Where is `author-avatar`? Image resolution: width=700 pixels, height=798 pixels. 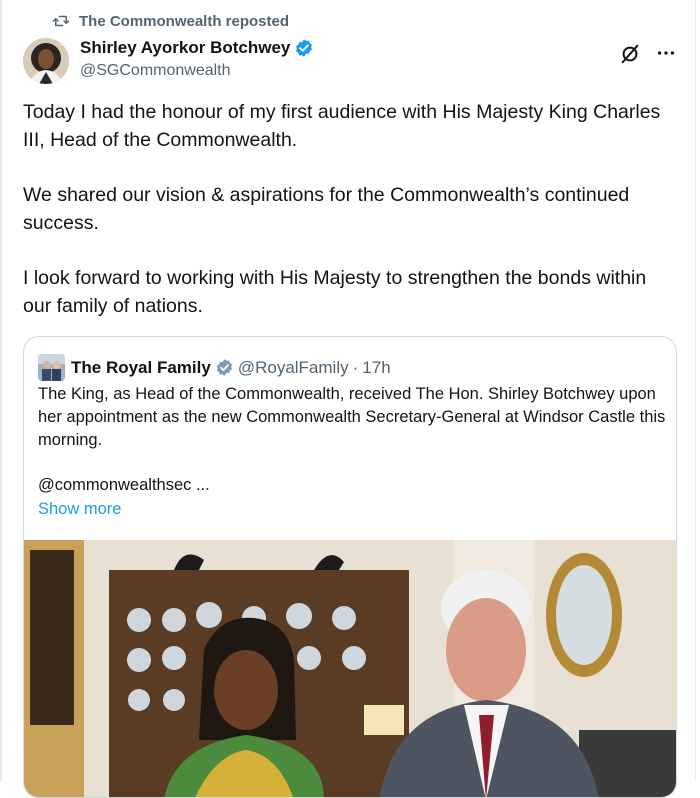
author-avatar is located at coordinates (46, 61).